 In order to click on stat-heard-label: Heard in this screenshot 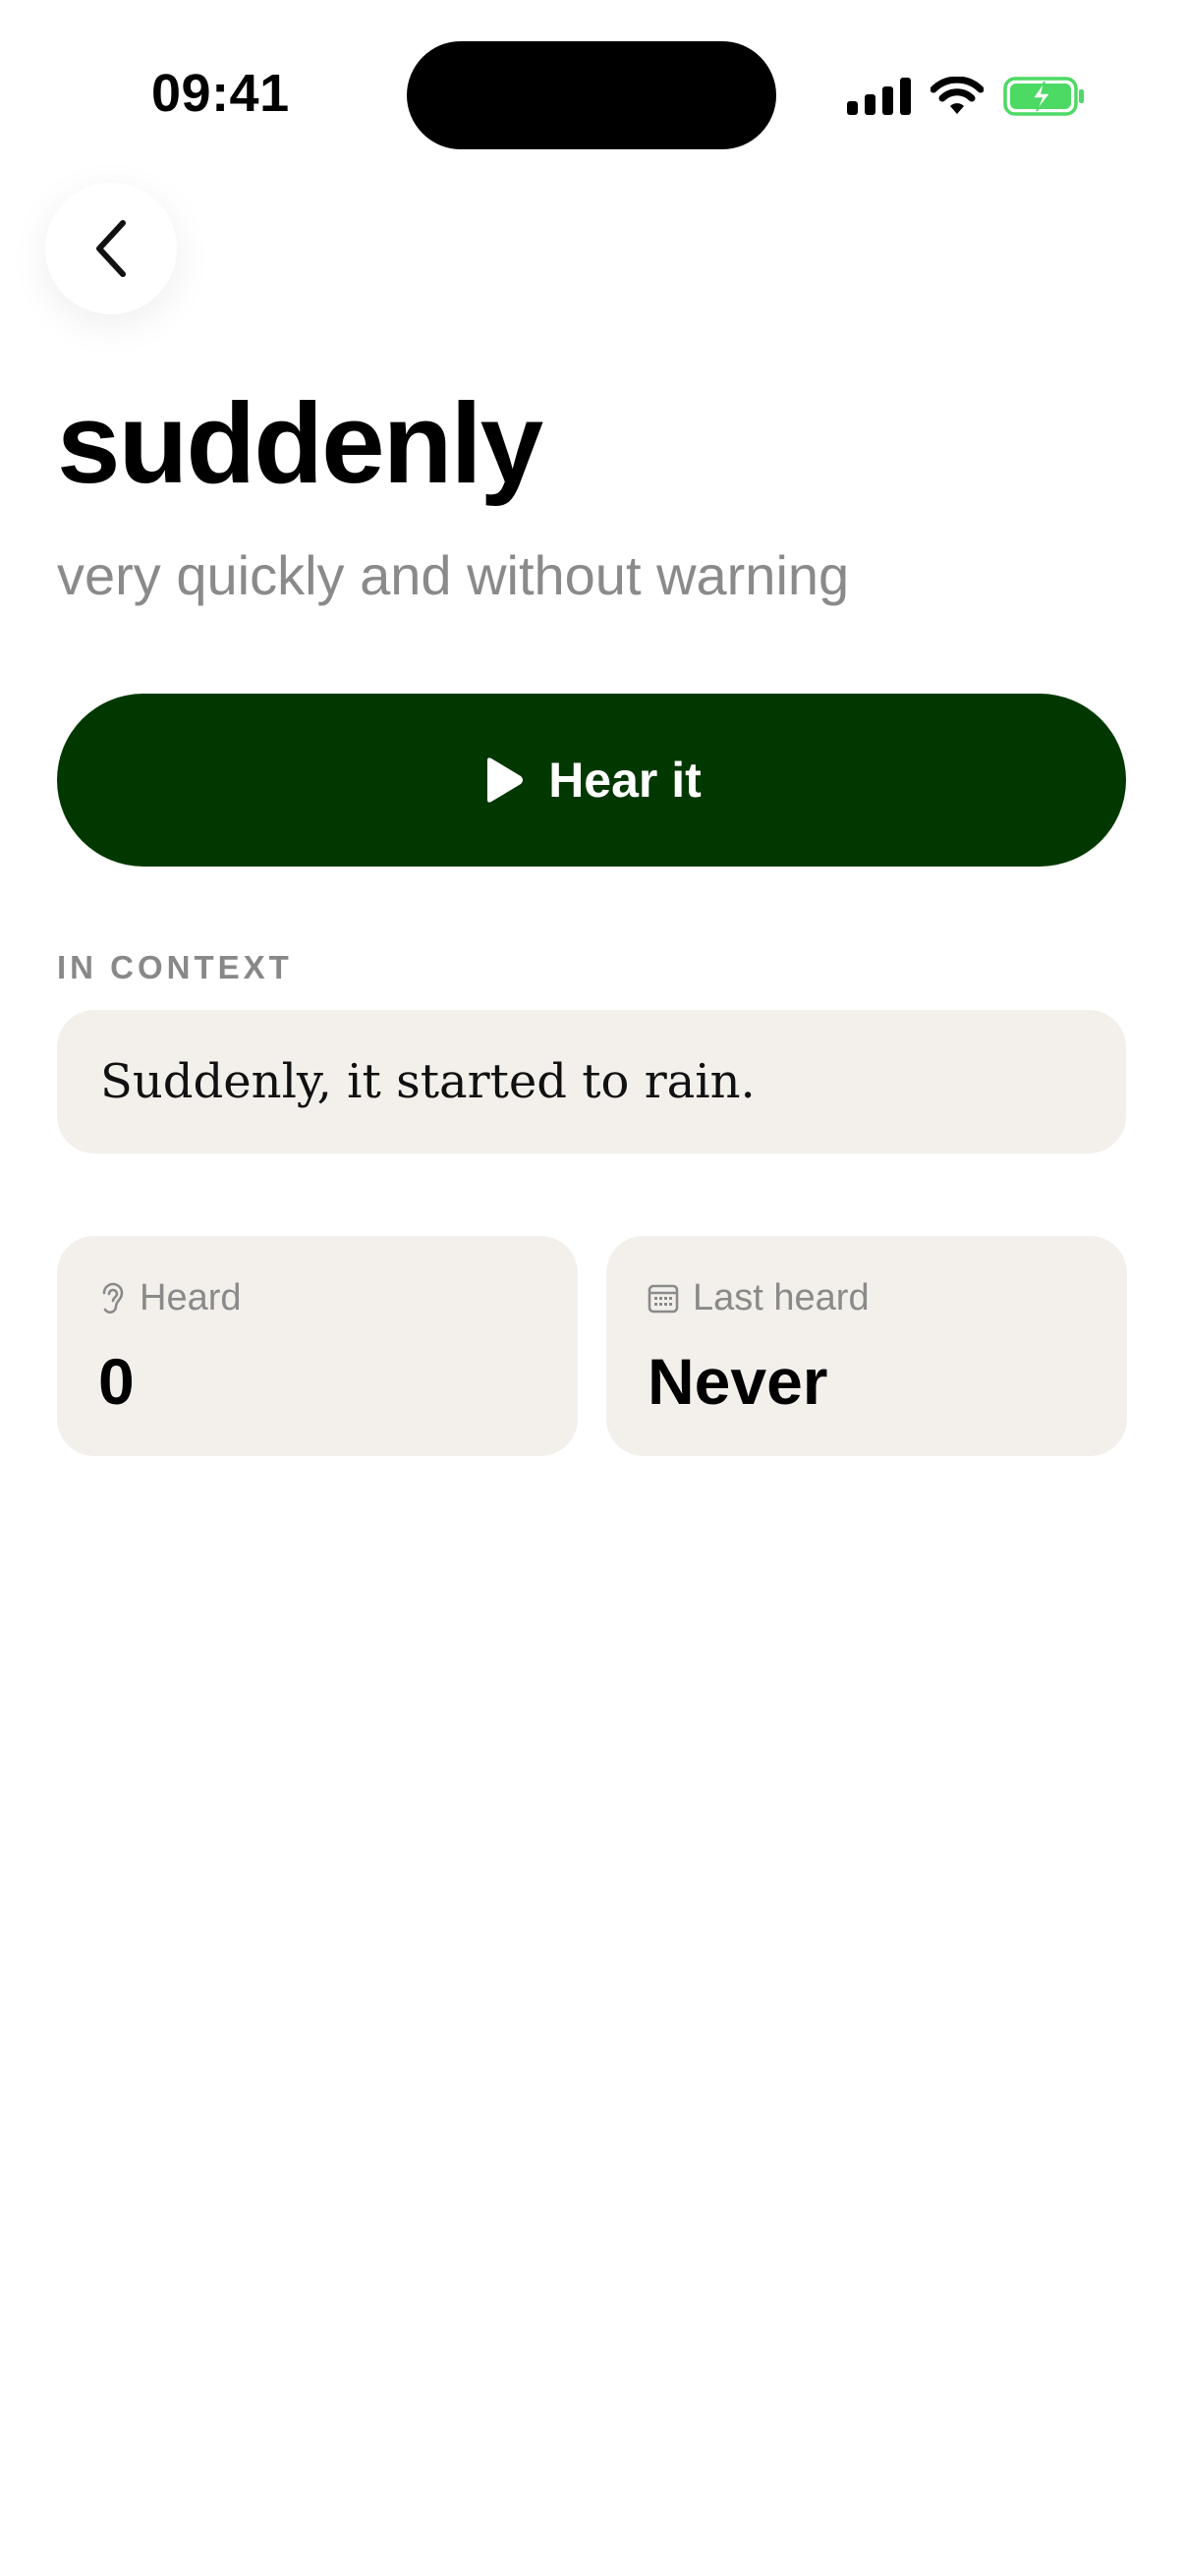, I will do `click(191, 1297)`.